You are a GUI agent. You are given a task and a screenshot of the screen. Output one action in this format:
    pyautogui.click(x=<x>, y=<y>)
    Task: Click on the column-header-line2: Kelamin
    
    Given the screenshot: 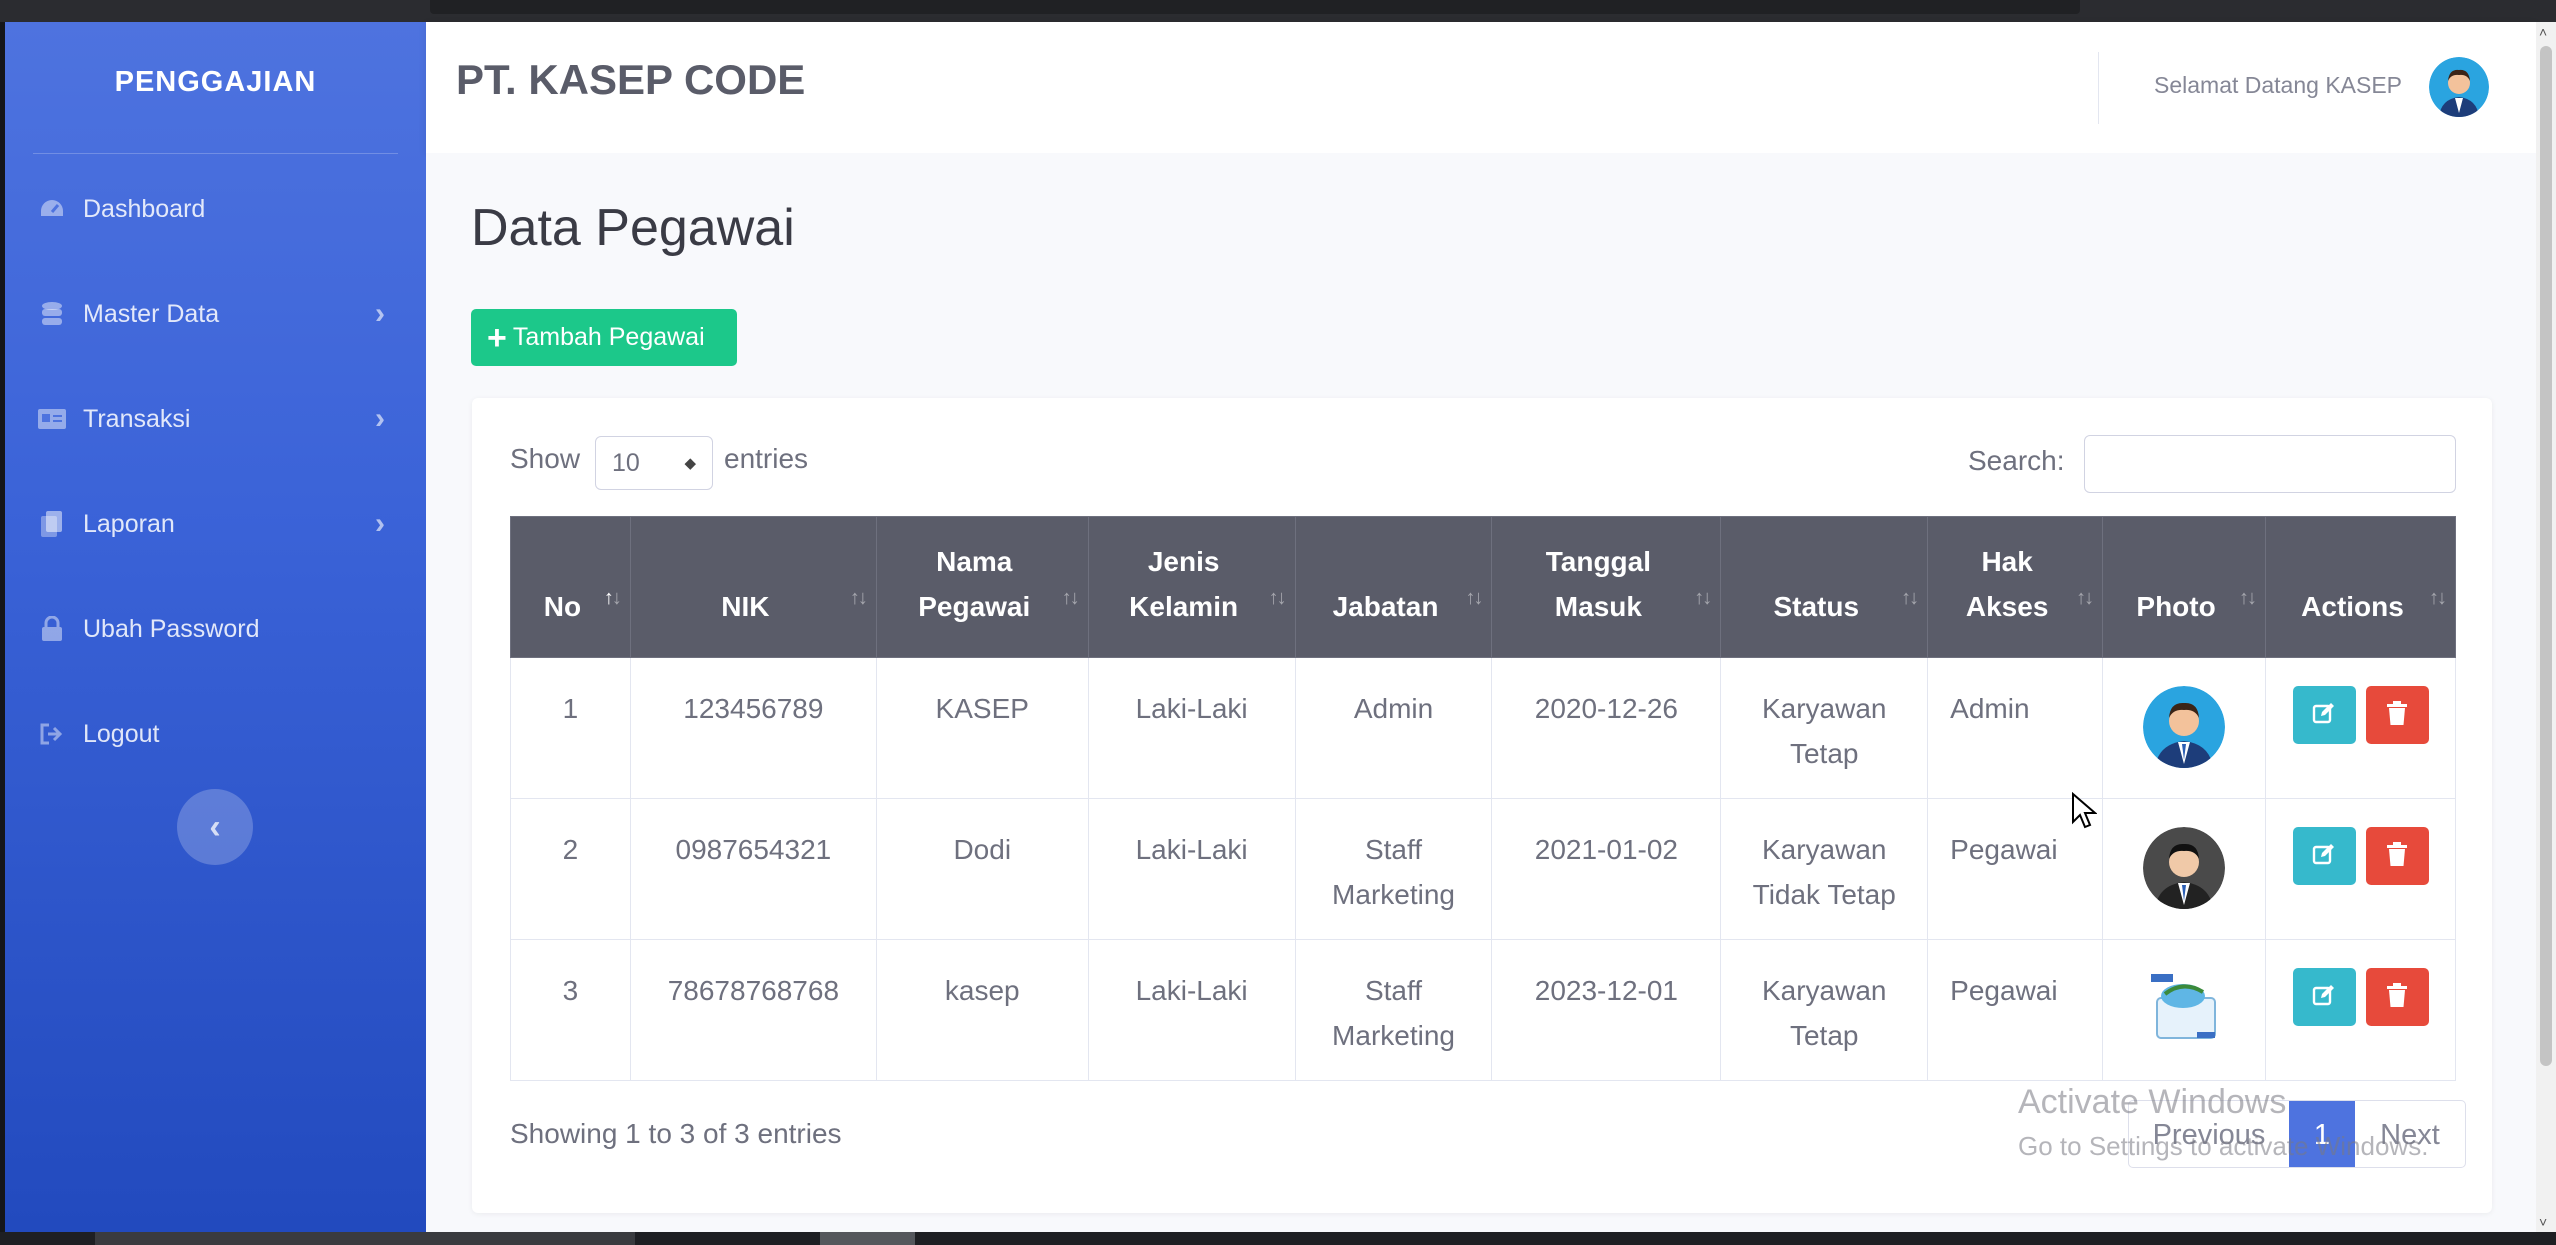 What is the action you would take?
    pyautogui.click(x=1184, y=606)
    